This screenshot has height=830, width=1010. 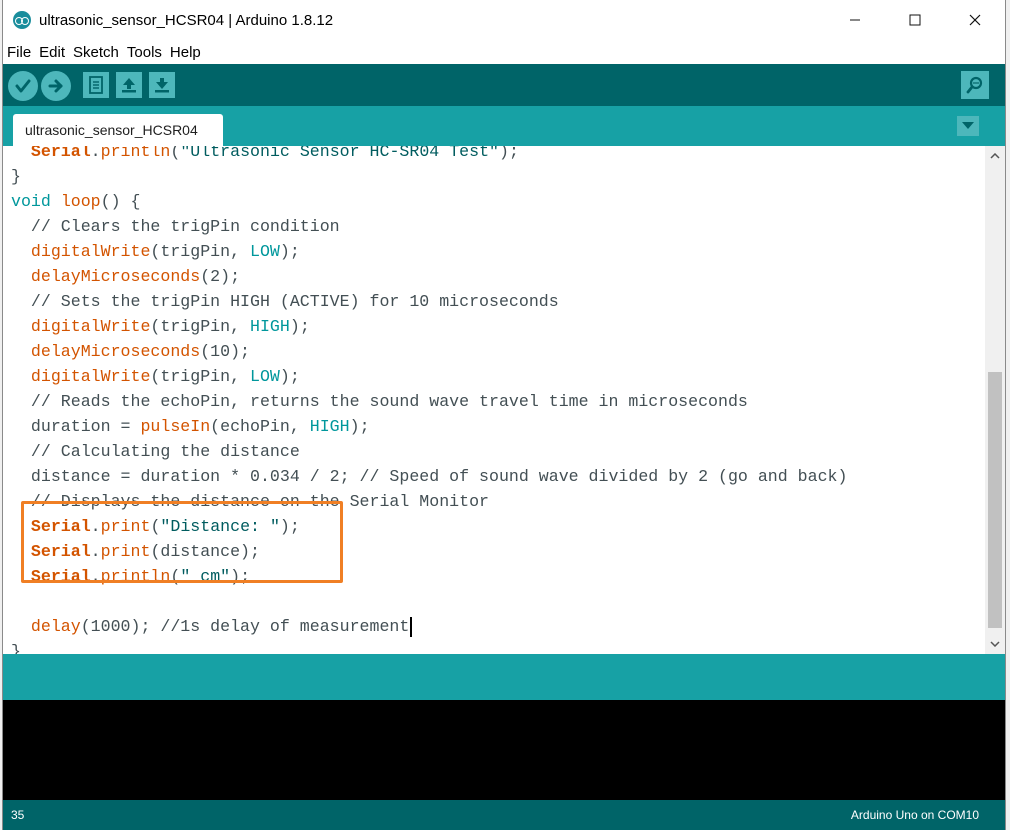 I want to click on new-sketch-button, so click(x=96, y=85).